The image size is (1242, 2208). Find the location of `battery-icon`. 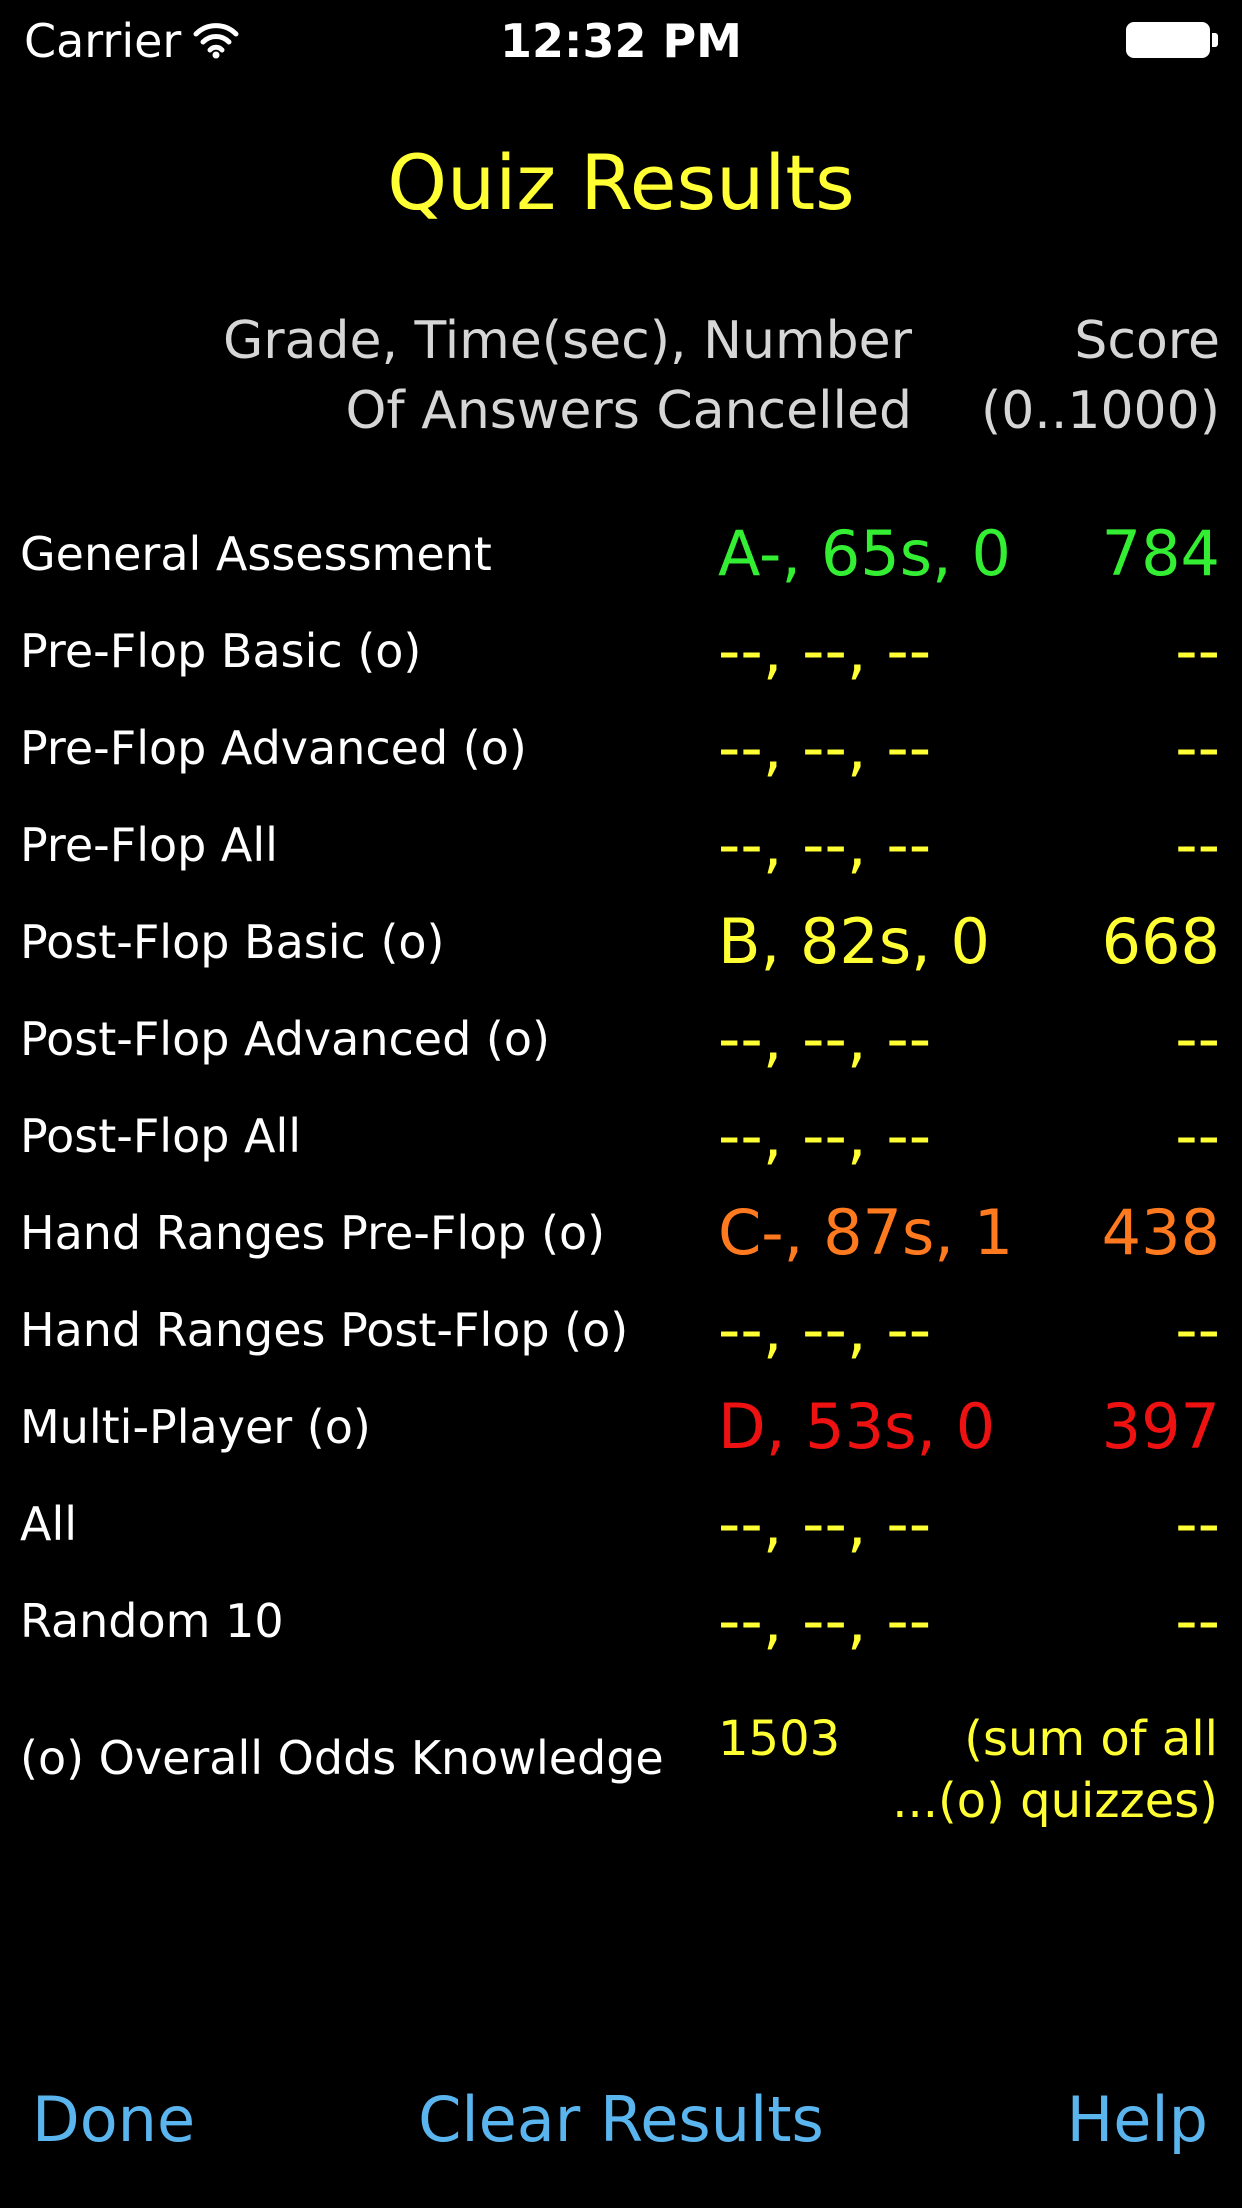

battery-icon is located at coordinates (1168, 40).